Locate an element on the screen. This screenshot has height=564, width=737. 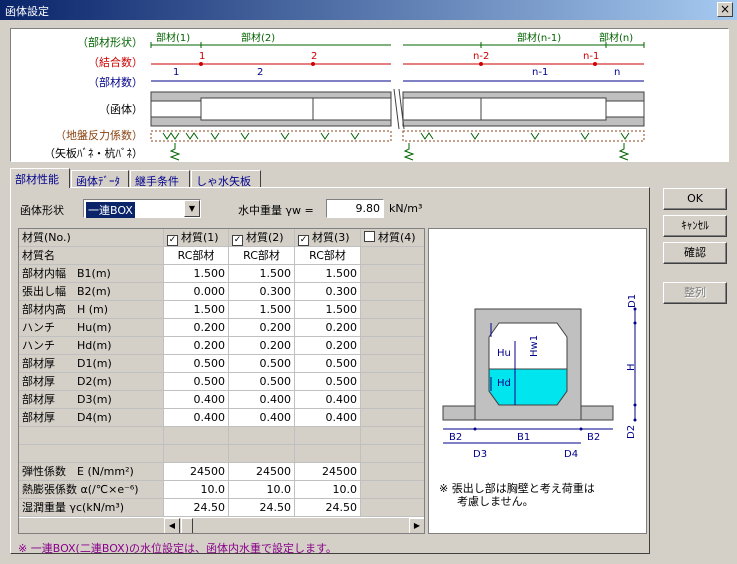
header-material-2: ✓ 材質(2) is located at coordinates (262, 238).